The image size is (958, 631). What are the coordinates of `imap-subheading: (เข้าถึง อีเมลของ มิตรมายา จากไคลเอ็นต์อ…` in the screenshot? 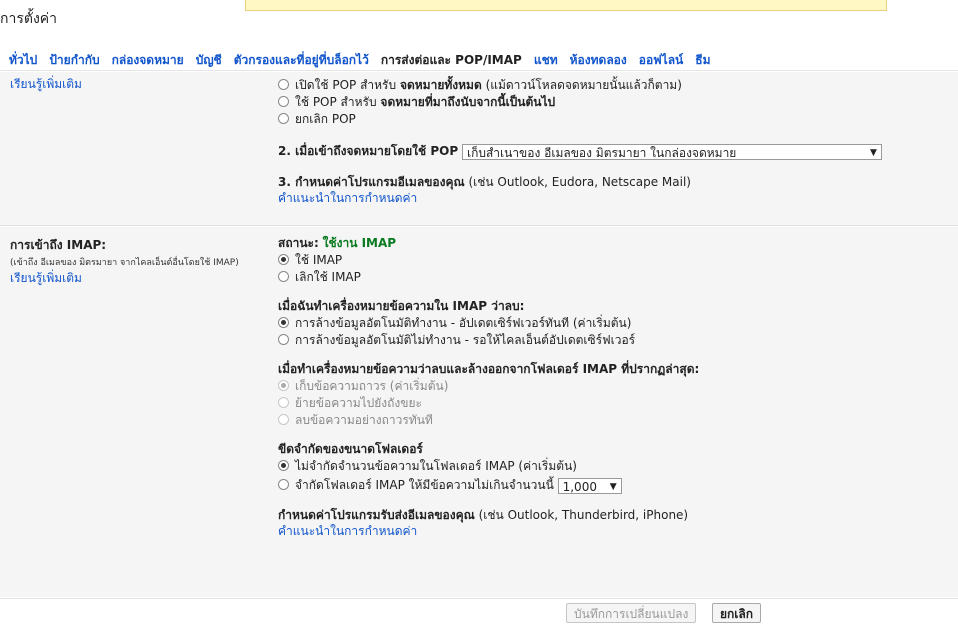 It's located at (124, 263).